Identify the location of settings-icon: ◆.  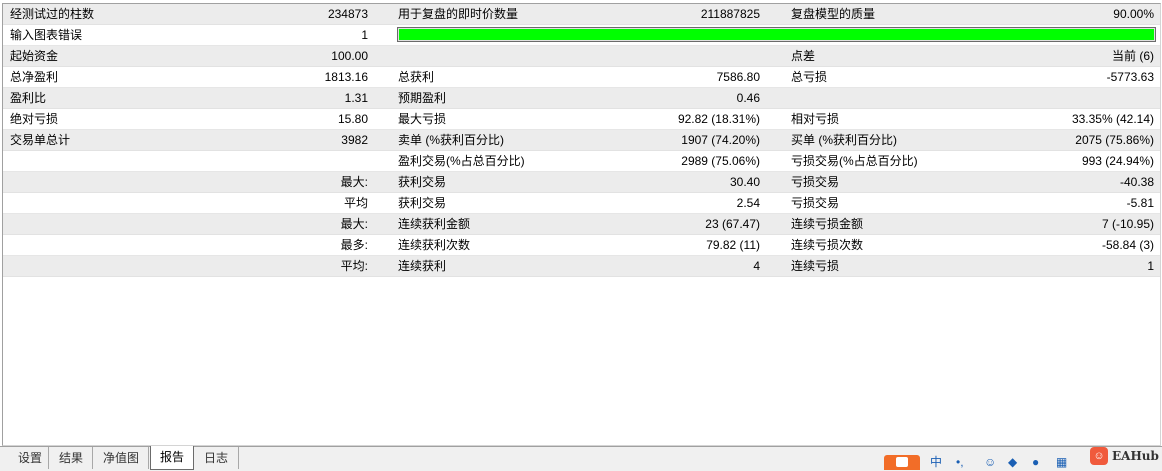
(1012, 462).